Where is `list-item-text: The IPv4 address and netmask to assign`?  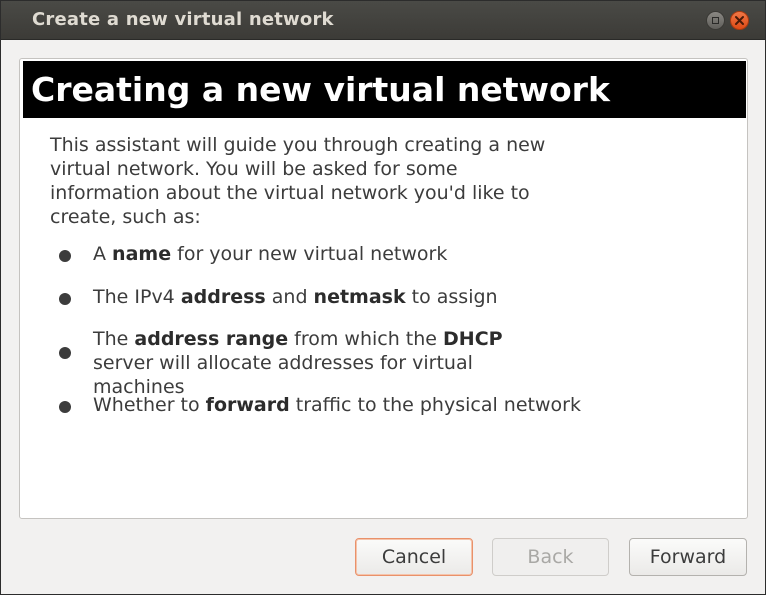 list-item-text: The IPv4 address and netmask to assign is located at coordinates (295, 297).